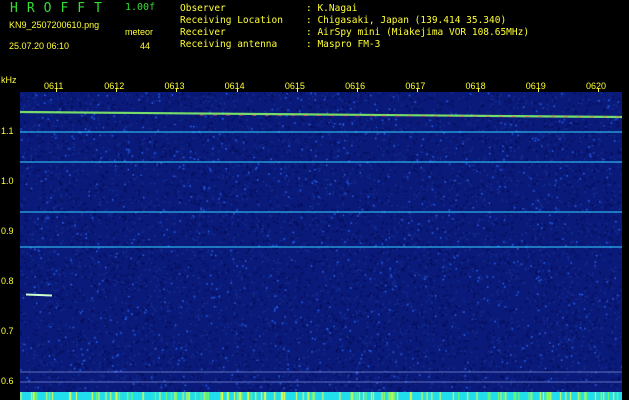  Describe the element at coordinates (475, 86) in the screenshot. I see `x-tick-label: 0618` at that location.